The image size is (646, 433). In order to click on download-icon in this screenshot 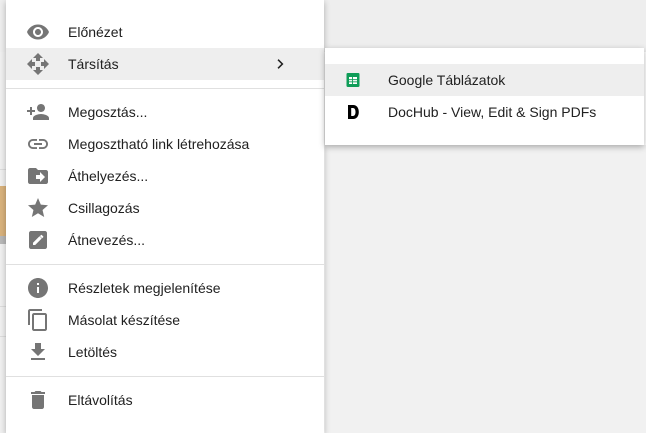, I will do `click(38, 352)`.